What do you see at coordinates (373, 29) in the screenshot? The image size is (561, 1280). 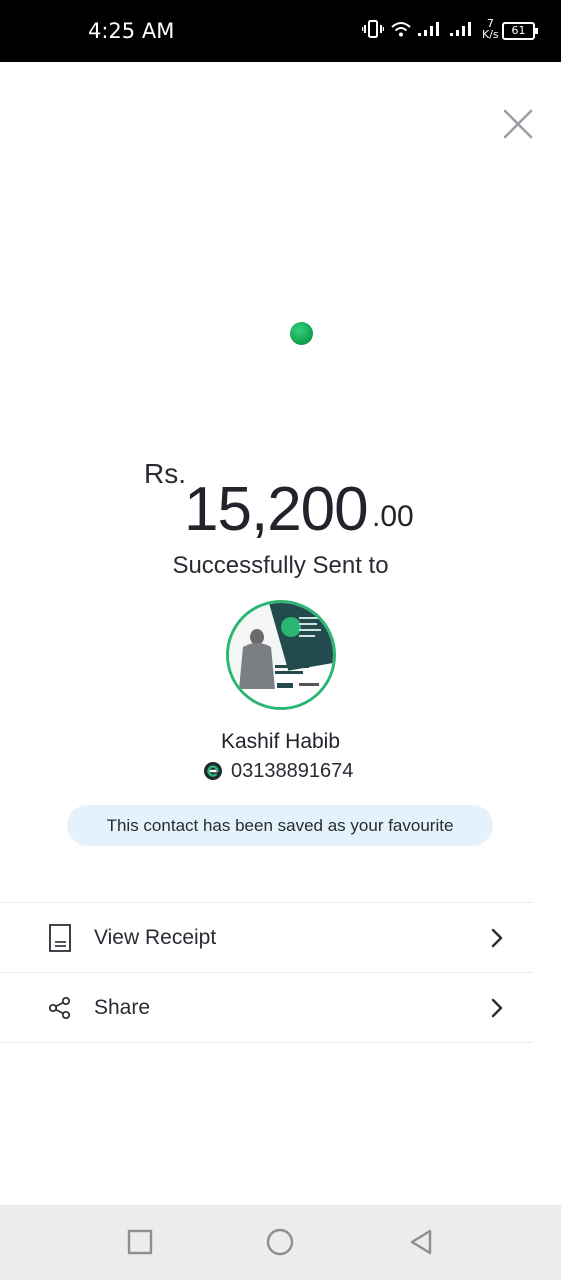 I see `vibrate-icon` at bounding box center [373, 29].